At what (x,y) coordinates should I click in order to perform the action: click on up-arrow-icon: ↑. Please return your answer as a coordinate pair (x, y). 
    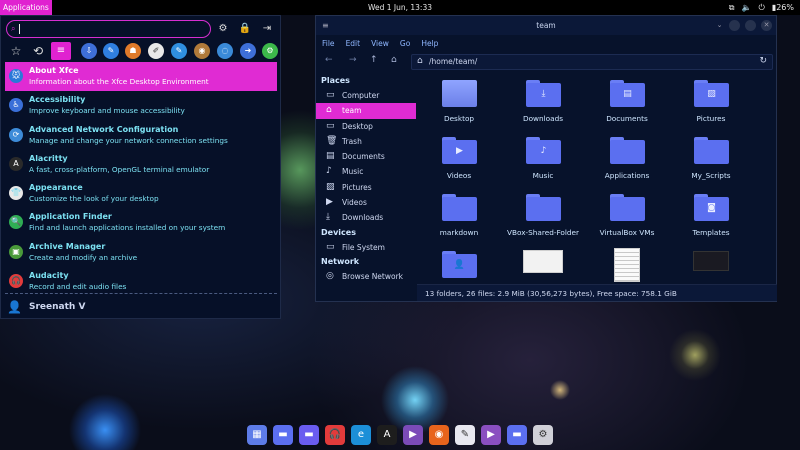
    Looking at the image, I should click on (374, 60).